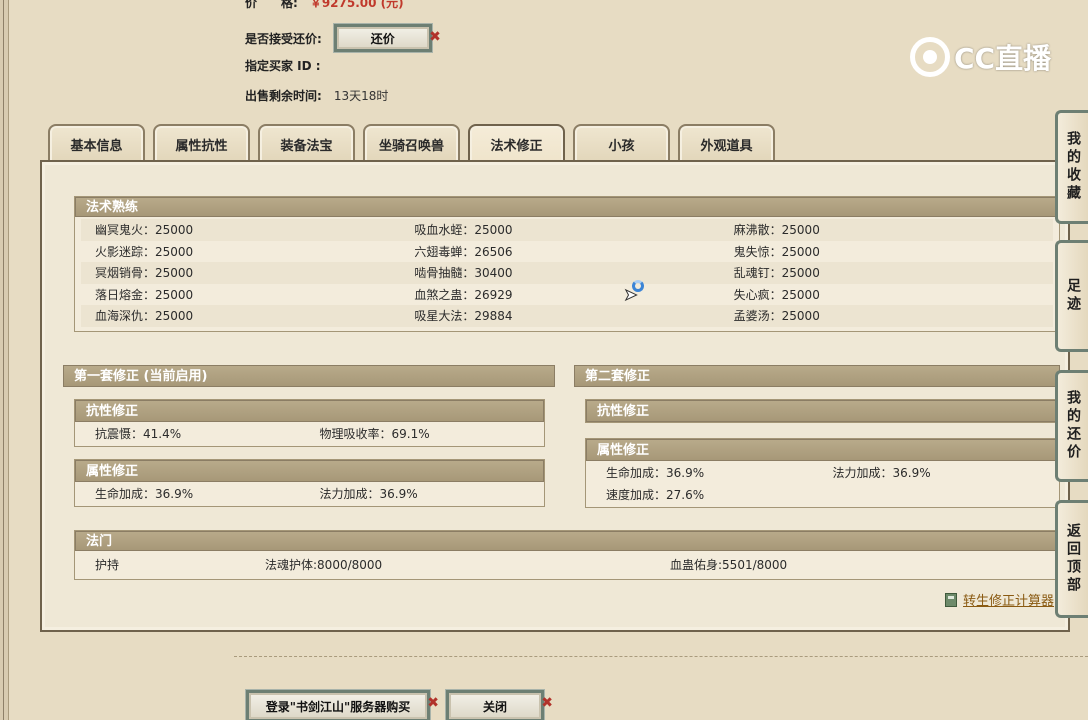  I want to click on famen-item: 法魂护体:8000/8000, so click(324, 564).